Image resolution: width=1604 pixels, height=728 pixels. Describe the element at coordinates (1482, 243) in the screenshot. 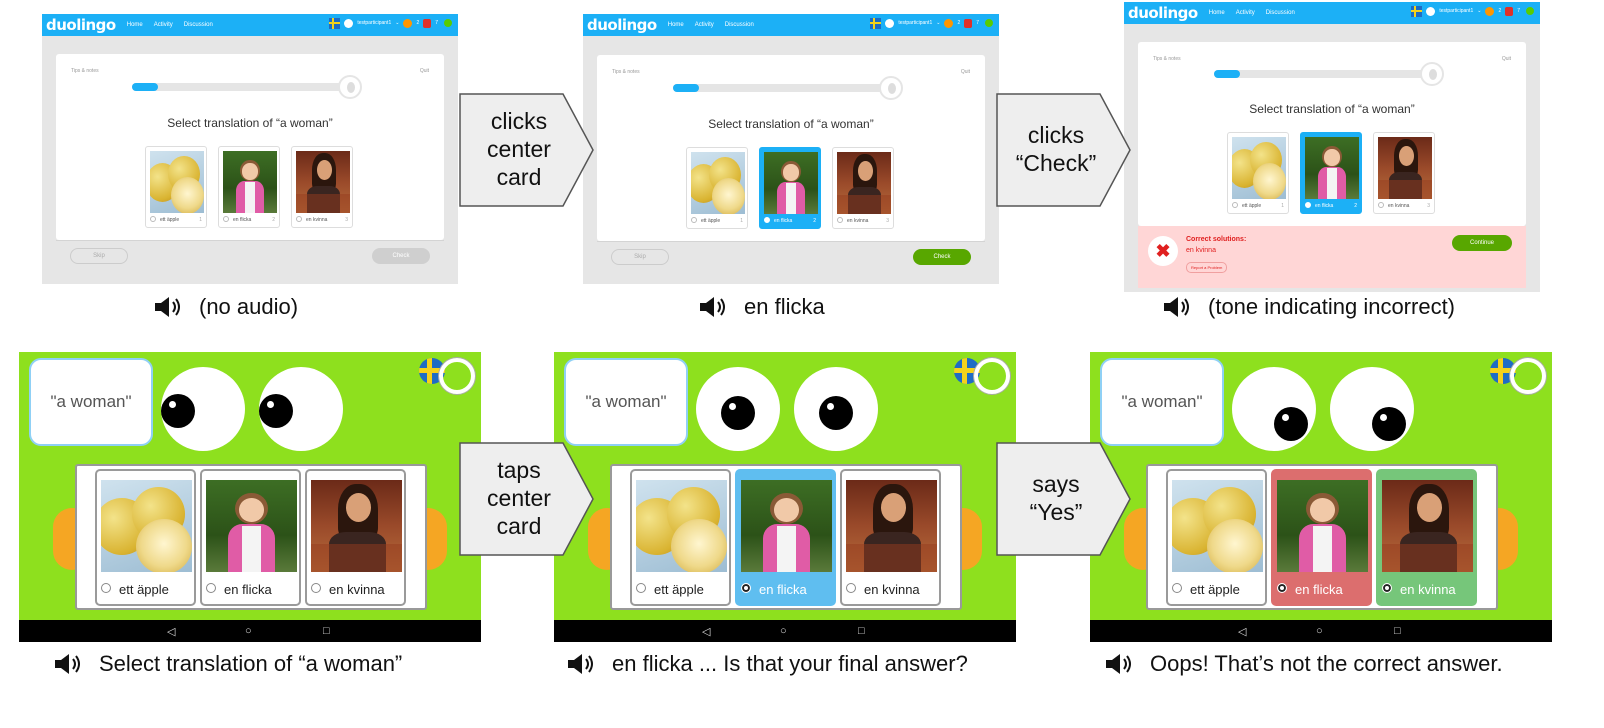

I see `continue-button: Continue` at that location.